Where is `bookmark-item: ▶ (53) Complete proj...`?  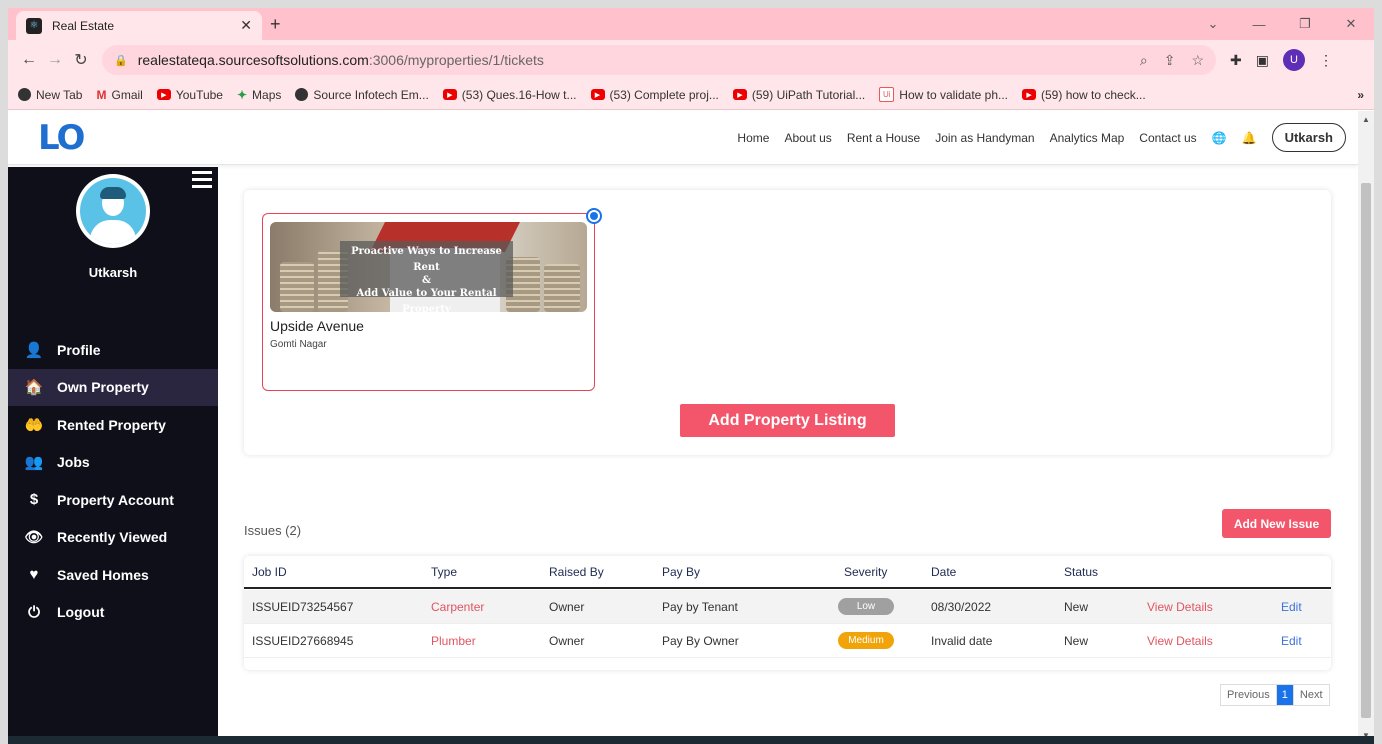
bookmark-item: ▶ (53) Complete proj... is located at coordinates (654, 94).